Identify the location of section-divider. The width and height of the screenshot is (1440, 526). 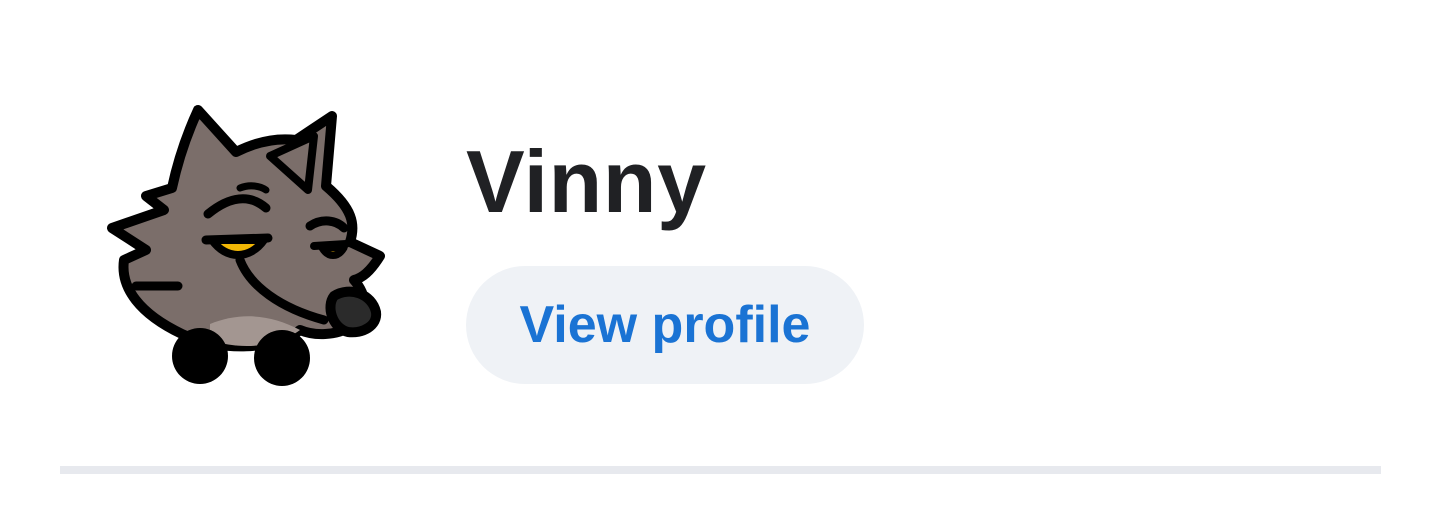
(720, 470).